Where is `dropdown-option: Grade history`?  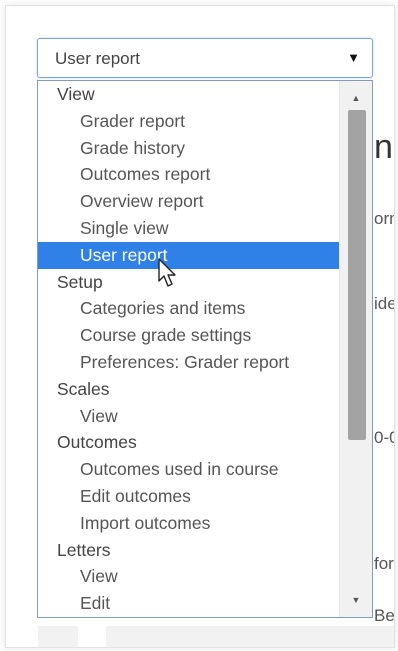 dropdown-option: Grade history is located at coordinates (188, 148).